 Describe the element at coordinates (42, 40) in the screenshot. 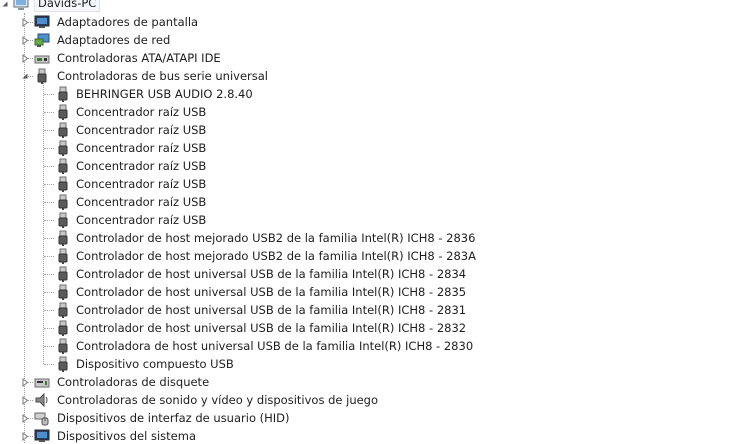

I see `network-adapter-icon` at that location.